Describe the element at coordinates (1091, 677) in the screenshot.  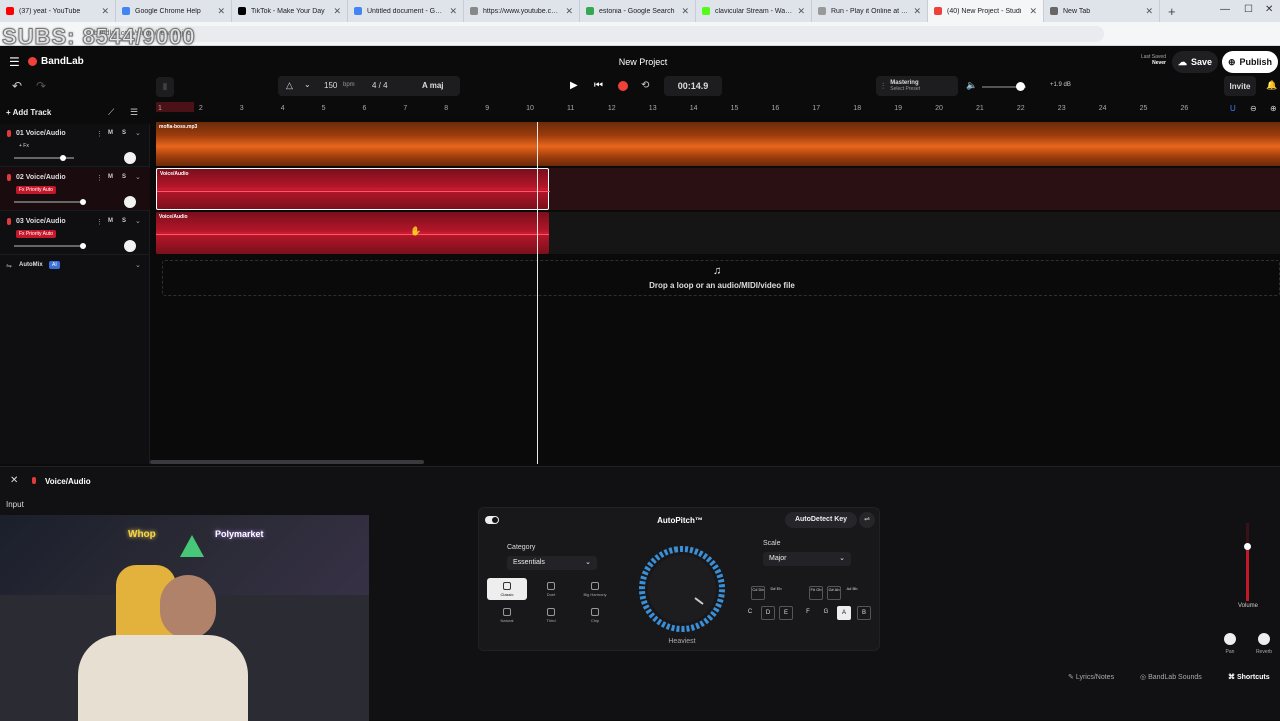
I see `lyrics-notes-button: ✎ Lyrics/Notes` at that location.